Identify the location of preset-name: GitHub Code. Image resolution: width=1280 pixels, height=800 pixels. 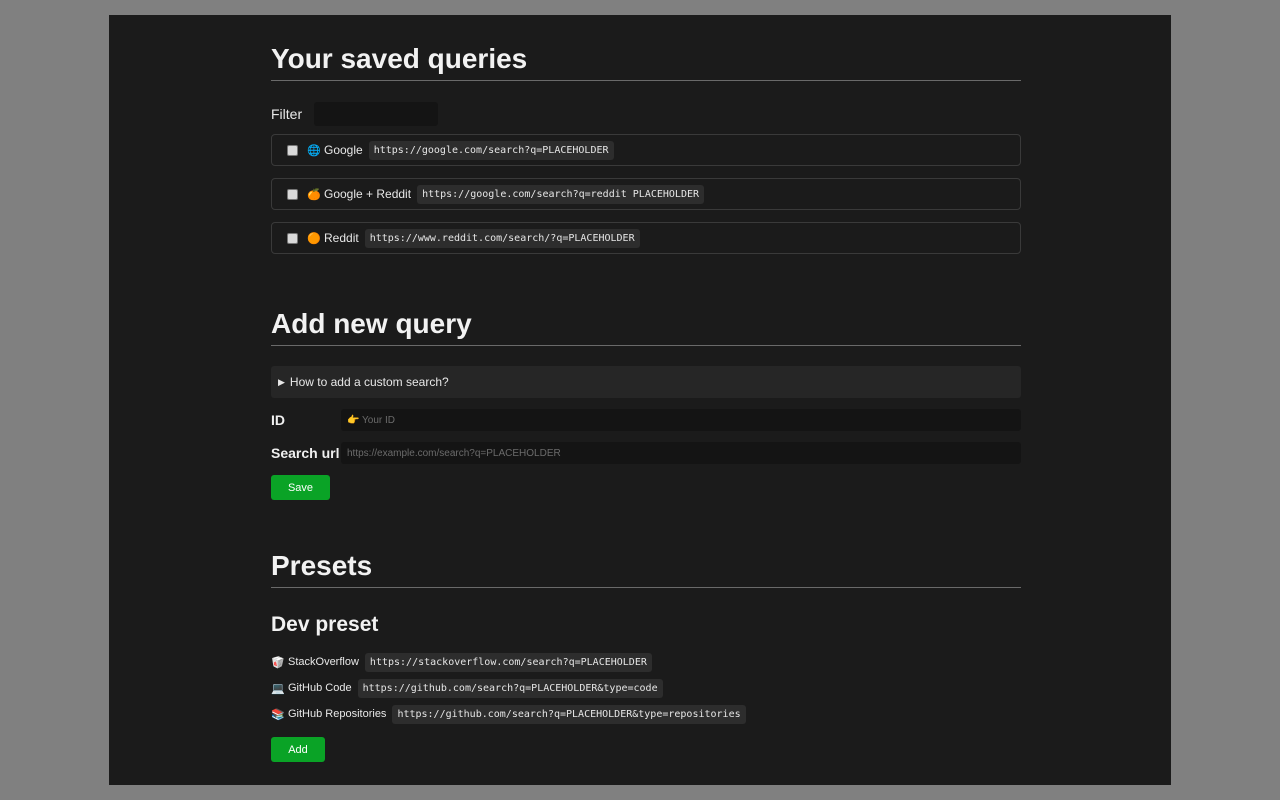
(320, 688).